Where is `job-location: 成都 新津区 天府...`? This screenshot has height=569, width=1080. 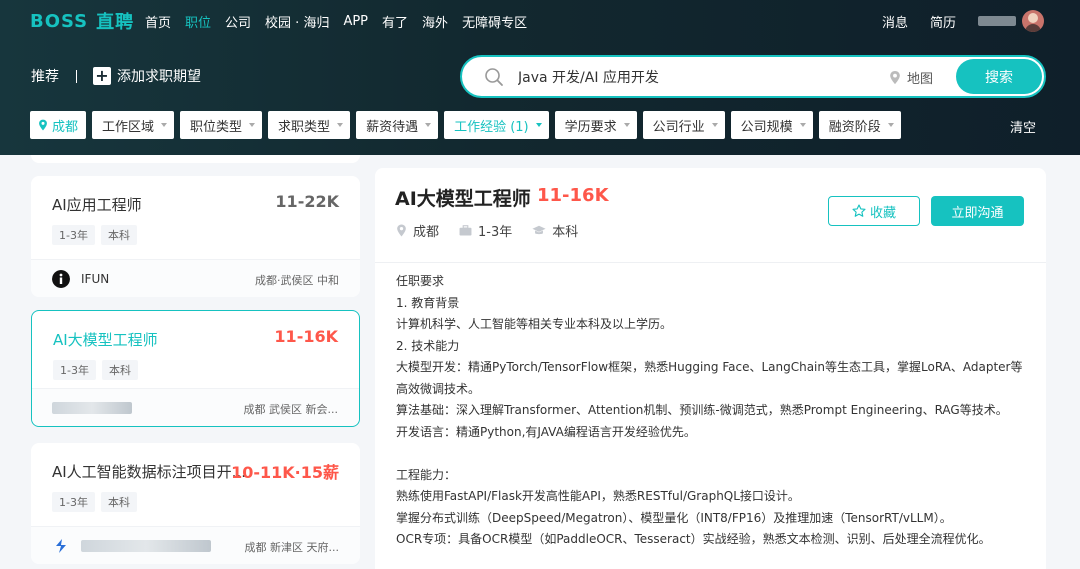
job-location: 成都 新津区 天府... is located at coordinates (291, 547).